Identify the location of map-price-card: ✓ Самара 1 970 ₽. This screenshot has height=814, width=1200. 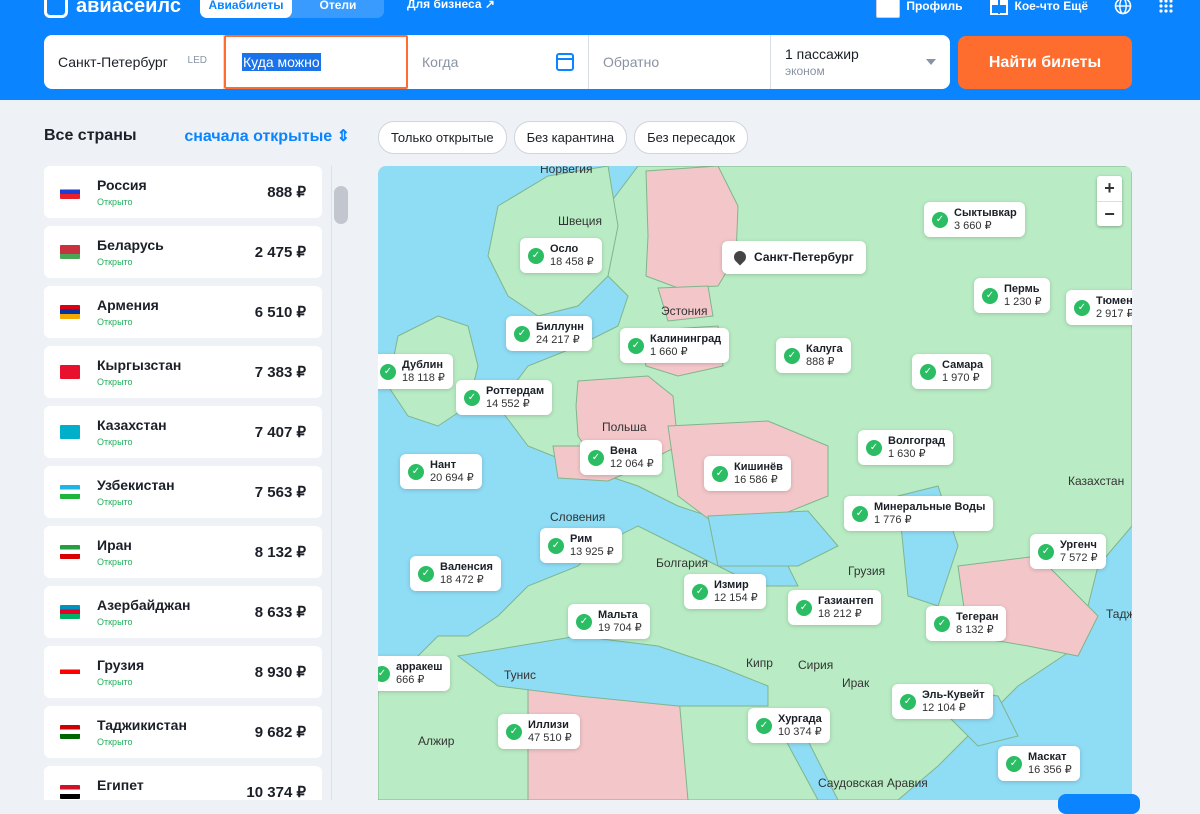
(952, 371).